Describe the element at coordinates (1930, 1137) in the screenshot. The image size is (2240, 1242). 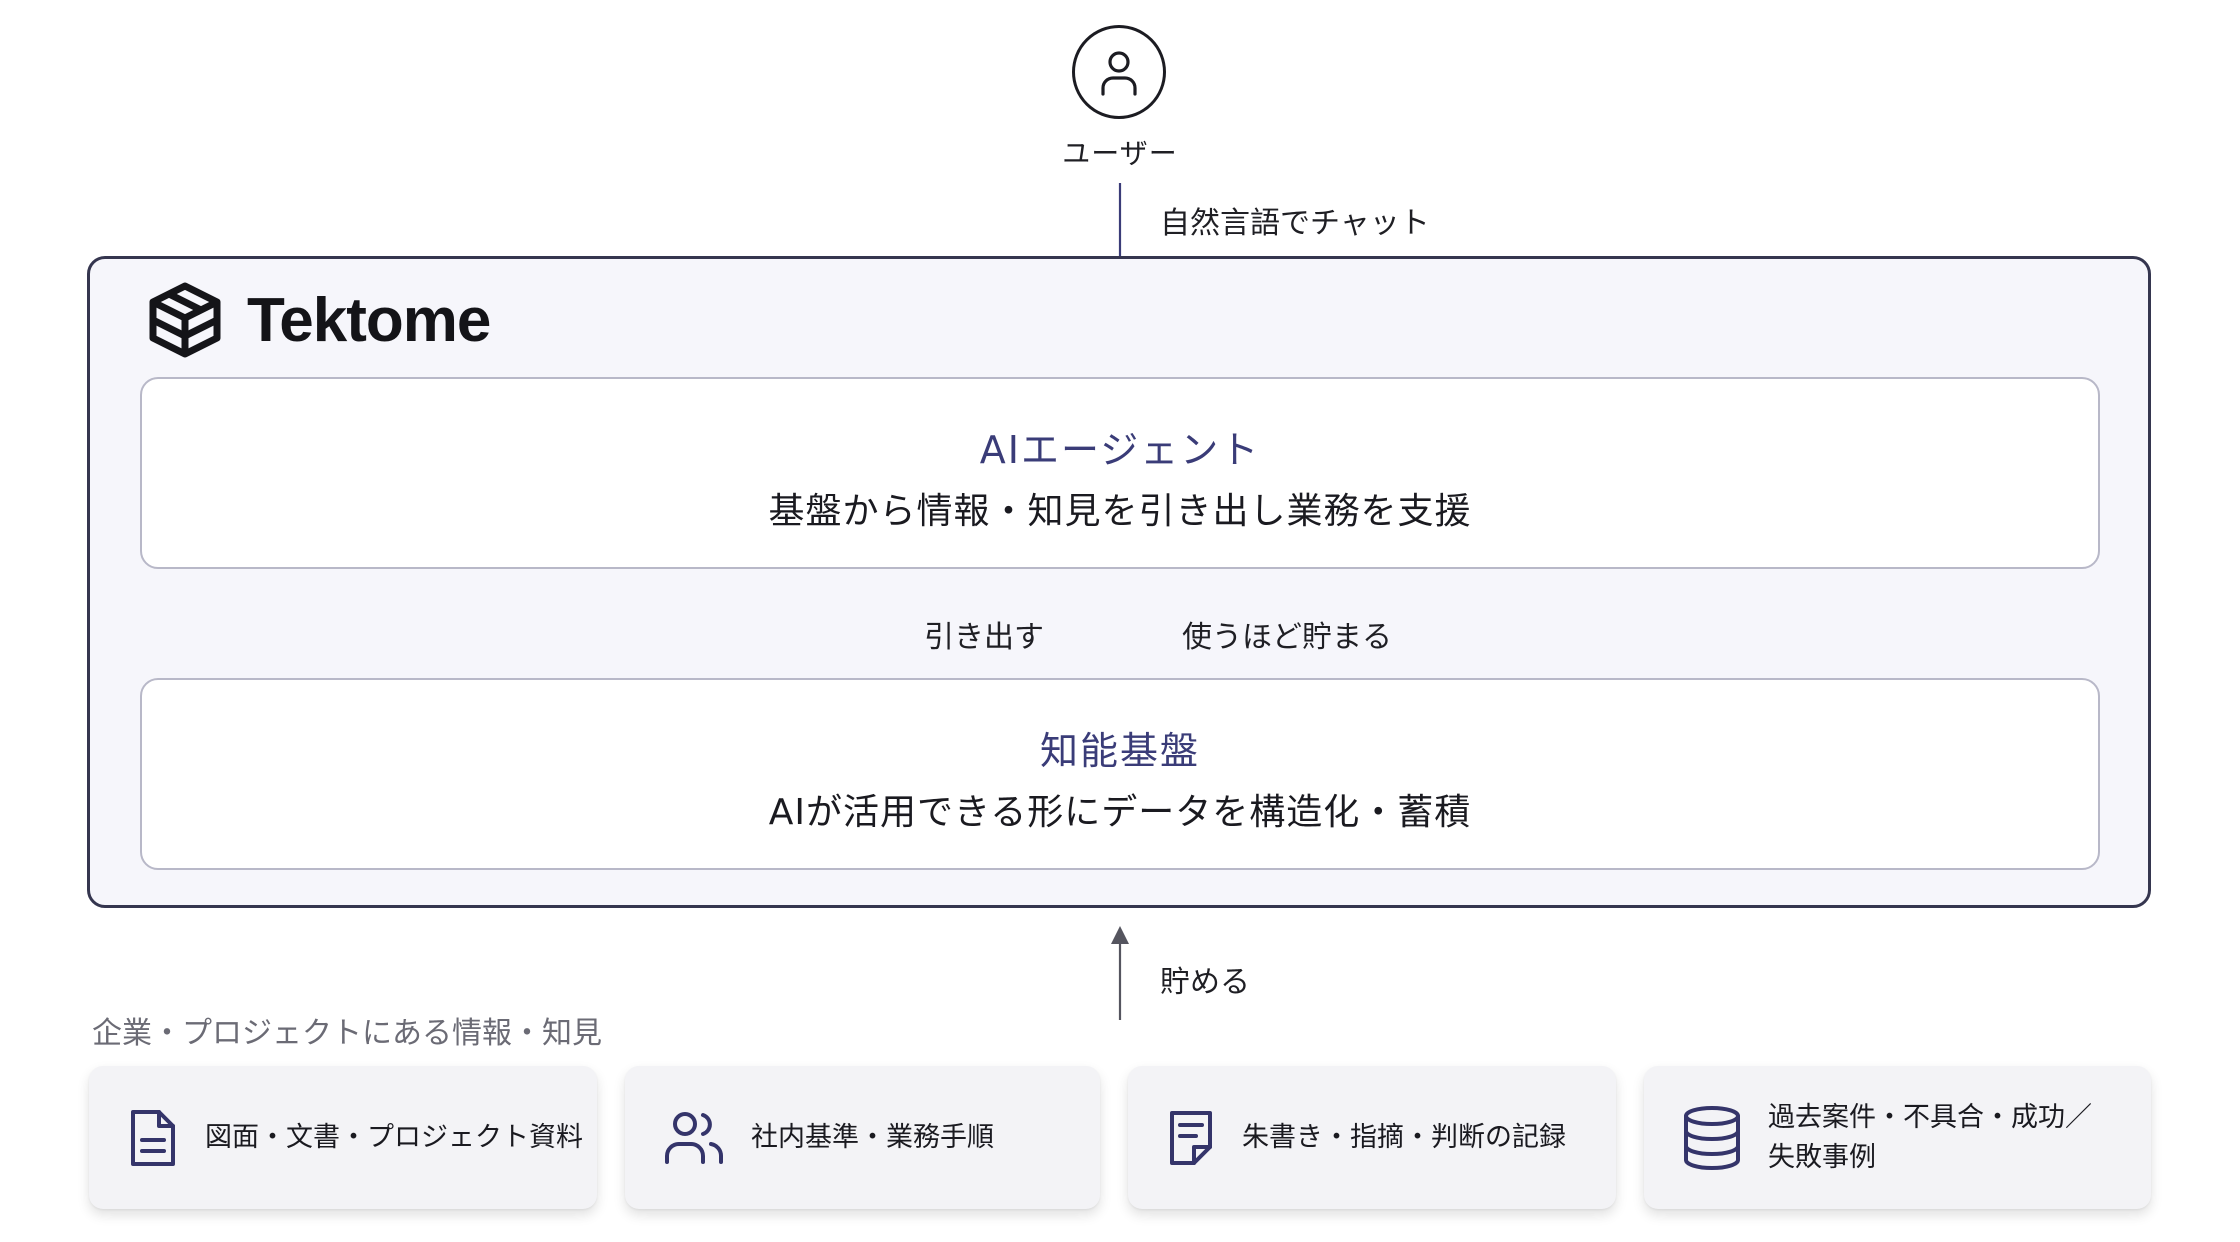
I see `source-label: 過去案件・不具合・成功／失敗事例` at that location.